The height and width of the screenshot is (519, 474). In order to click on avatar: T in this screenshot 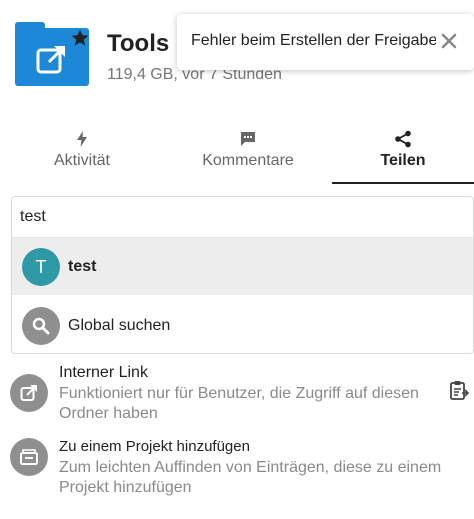, I will do `click(41, 267)`.